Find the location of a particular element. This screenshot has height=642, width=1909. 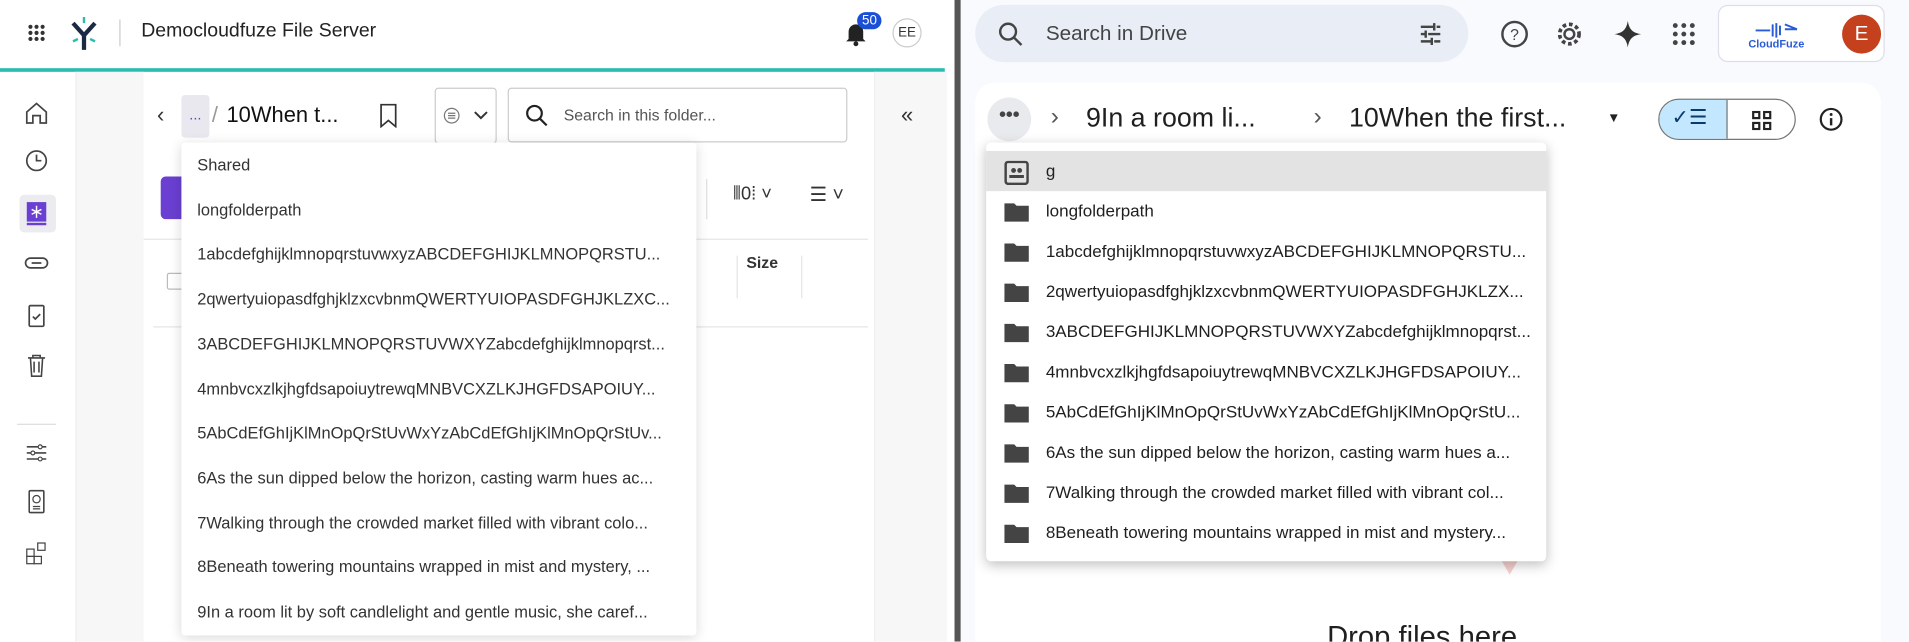

report-icon is located at coordinates (36, 501).